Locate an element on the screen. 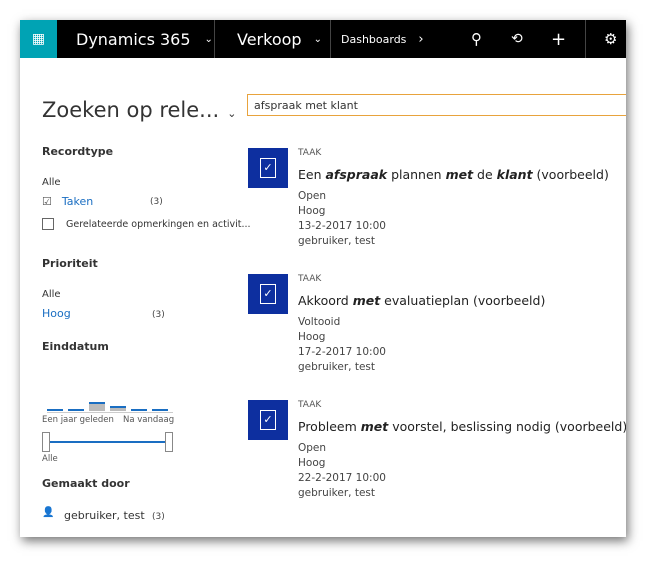 The image size is (668, 579). chevron-right-icon: › is located at coordinates (421, 39).